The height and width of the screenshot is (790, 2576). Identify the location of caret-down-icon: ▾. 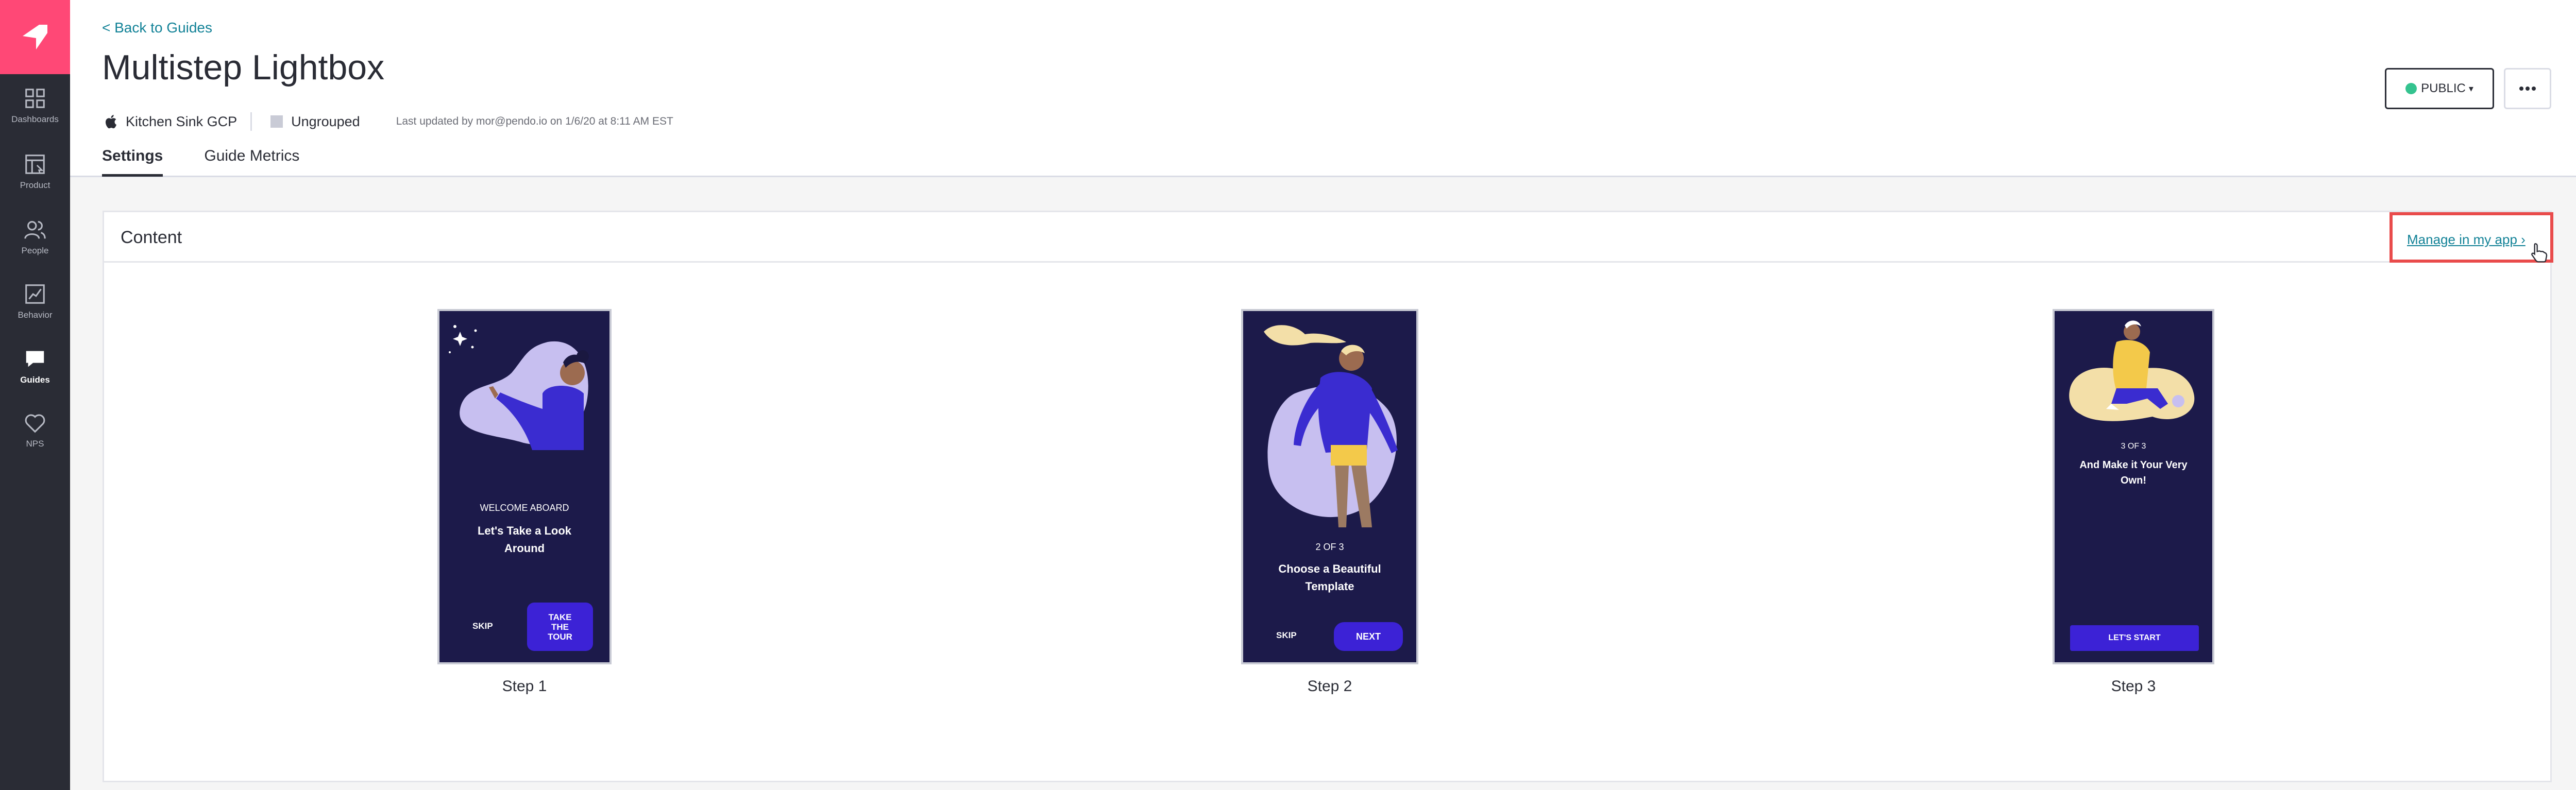
(2470, 89).